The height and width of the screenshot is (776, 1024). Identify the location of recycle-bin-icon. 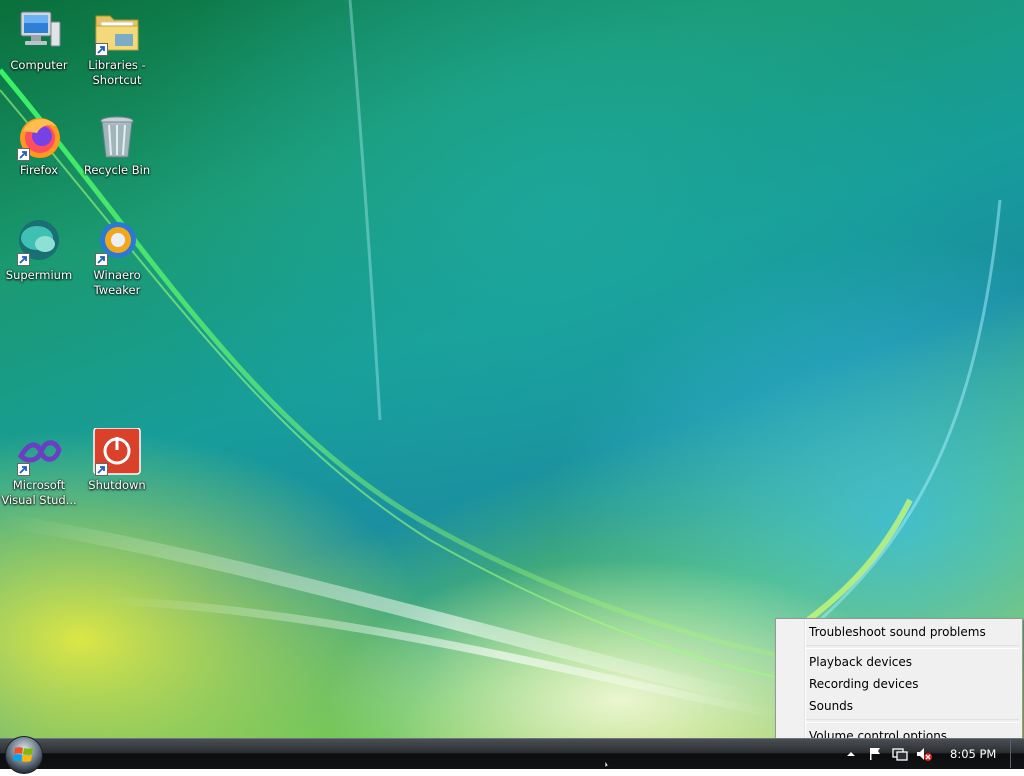
(117, 137).